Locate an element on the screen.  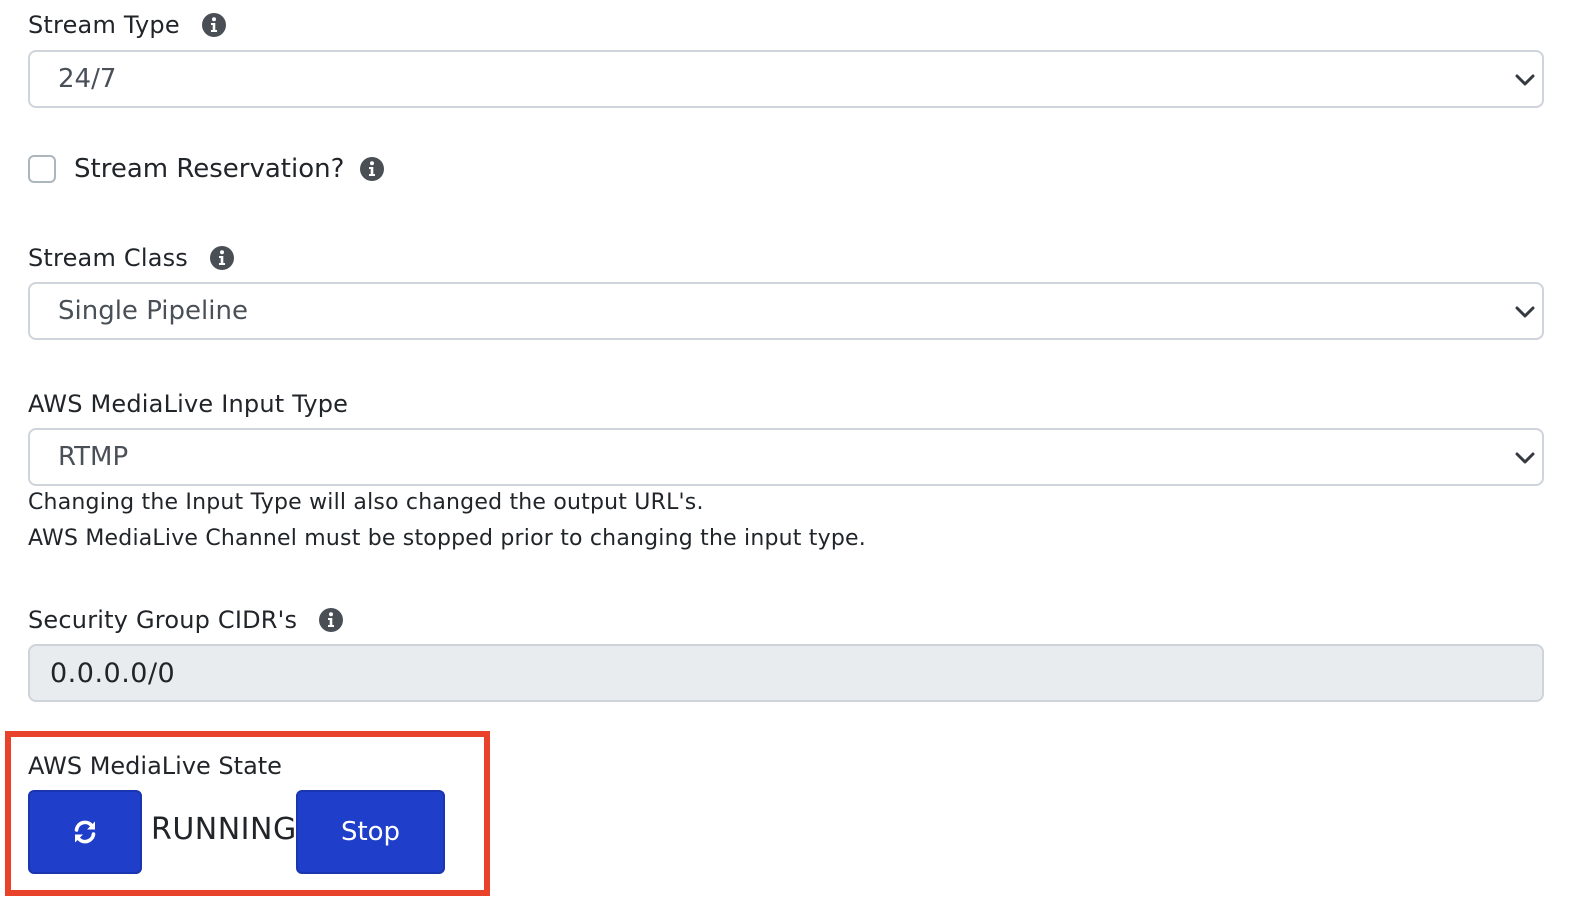
refresh-state-button is located at coordinates (85, 832).